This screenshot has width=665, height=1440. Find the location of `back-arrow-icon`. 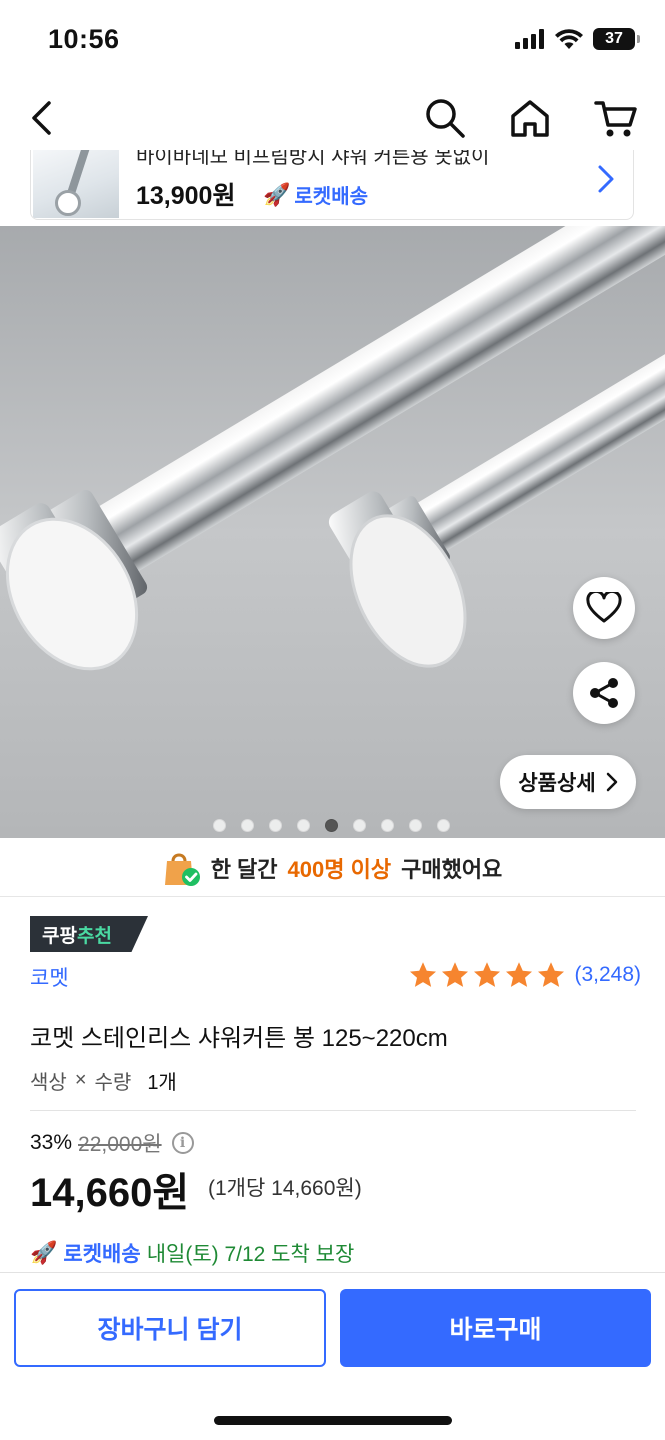

back-arrow-icon is located at coordinates (41, 118).